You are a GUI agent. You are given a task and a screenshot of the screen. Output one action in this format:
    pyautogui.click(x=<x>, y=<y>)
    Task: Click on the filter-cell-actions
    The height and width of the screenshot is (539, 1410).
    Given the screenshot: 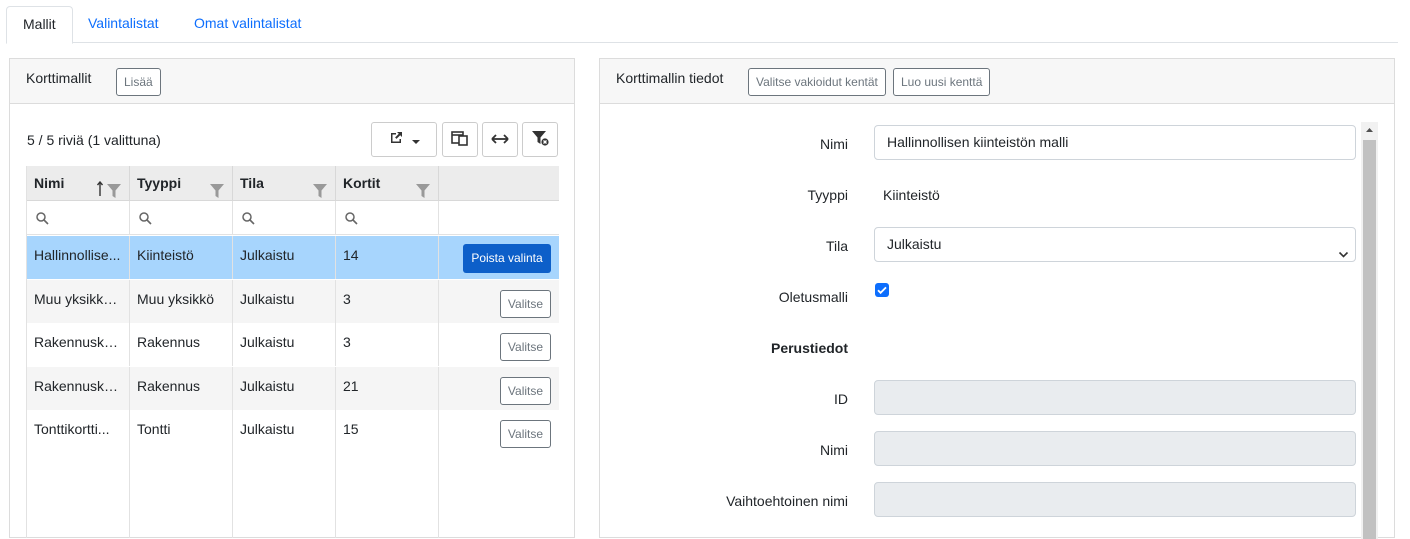 What is the action you would take?
    pyautogui.click(x=499, y=218)
    